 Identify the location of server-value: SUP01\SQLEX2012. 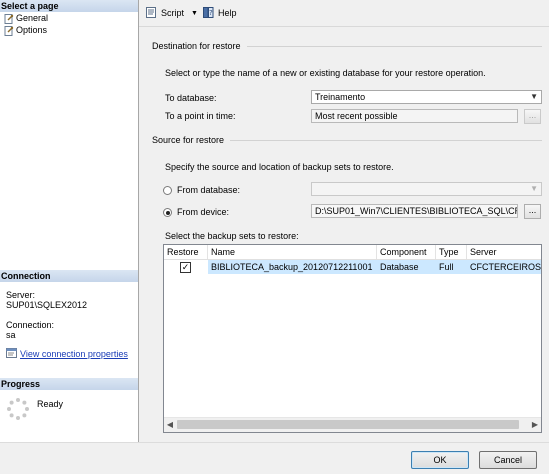
(47, 305).